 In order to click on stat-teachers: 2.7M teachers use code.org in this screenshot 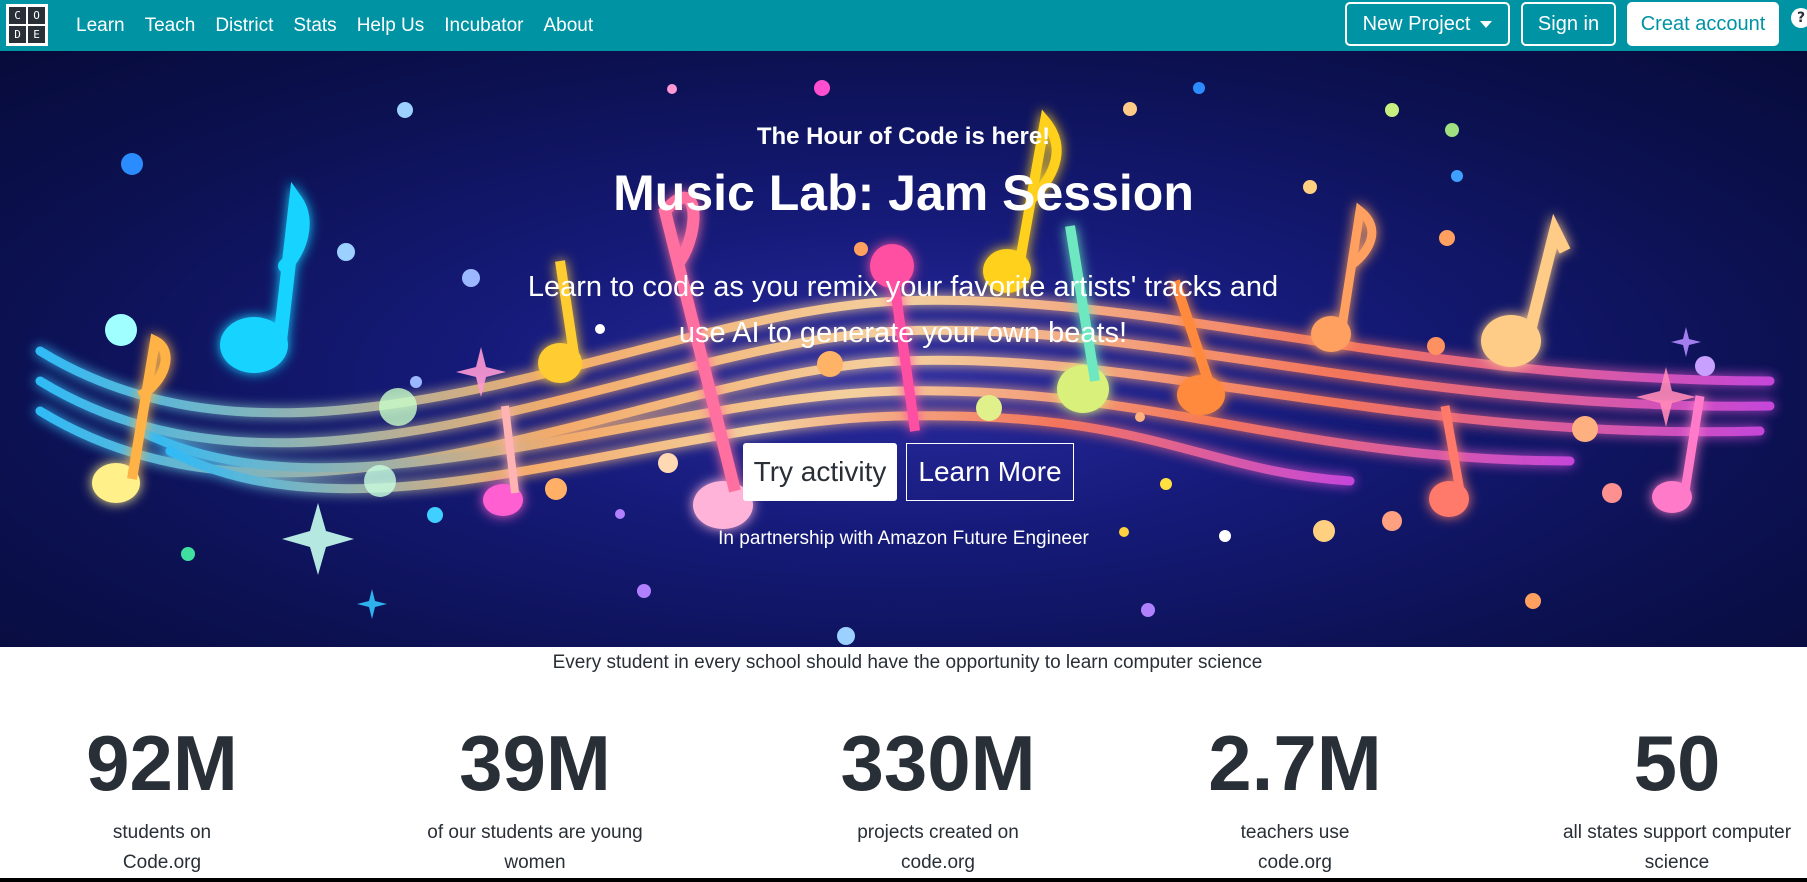, I will do `click(1295, 798)`.